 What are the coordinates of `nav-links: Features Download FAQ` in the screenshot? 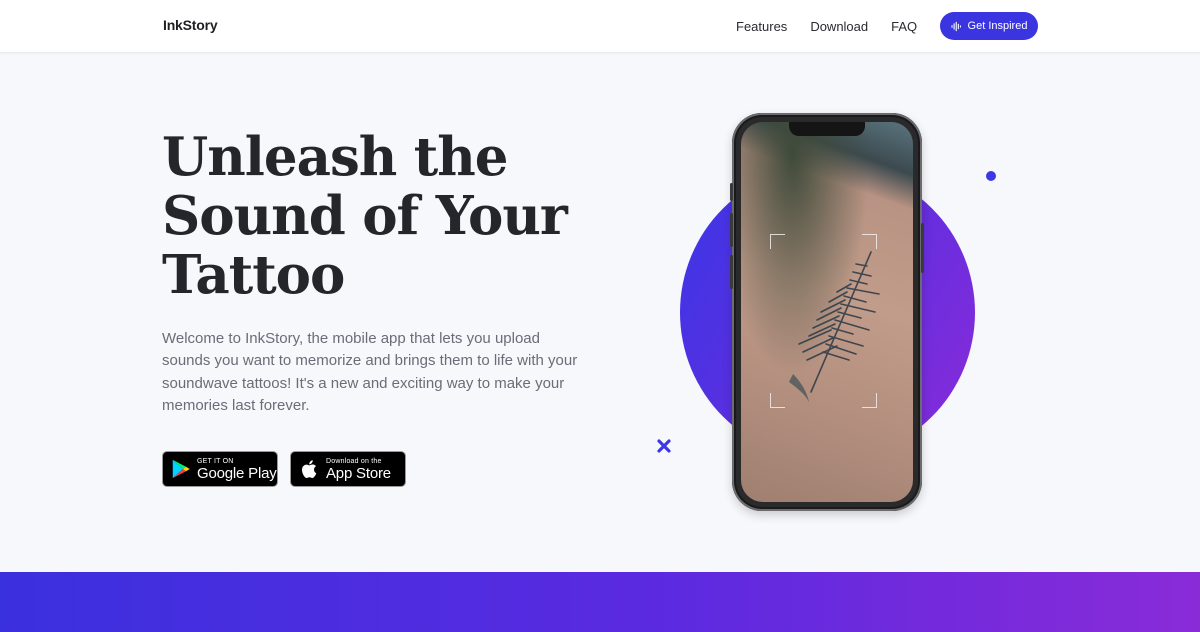 It's located at (838, 26).